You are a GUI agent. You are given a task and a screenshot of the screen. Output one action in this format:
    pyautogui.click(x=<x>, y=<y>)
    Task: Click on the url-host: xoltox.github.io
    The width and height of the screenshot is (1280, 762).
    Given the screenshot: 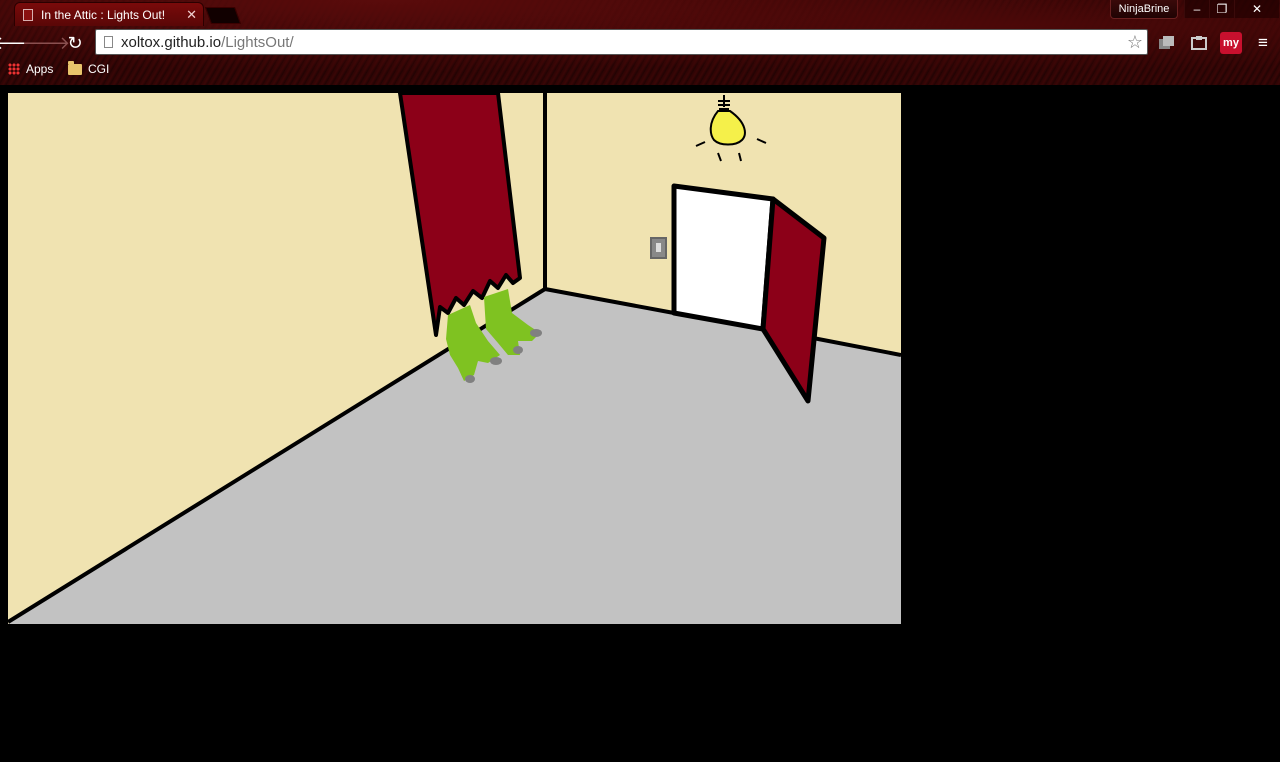 What is the action you would take?
    pyautogui.click(x=171, y=42)
    